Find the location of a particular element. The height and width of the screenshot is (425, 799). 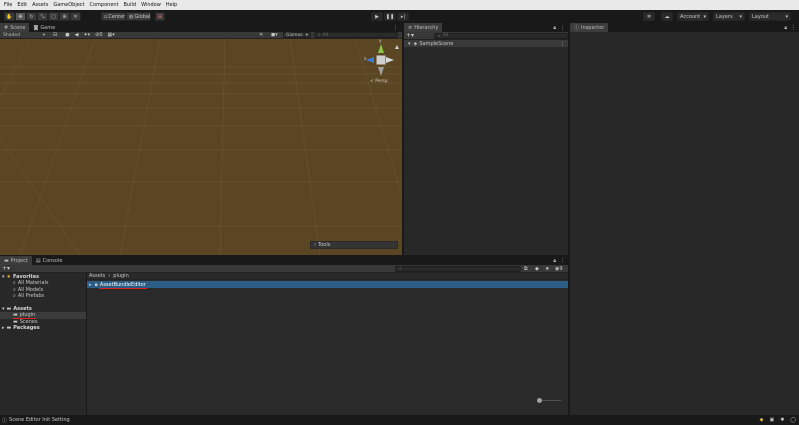

tab-inspector: ⓘ Inspector is located at coordinates (589, 27).